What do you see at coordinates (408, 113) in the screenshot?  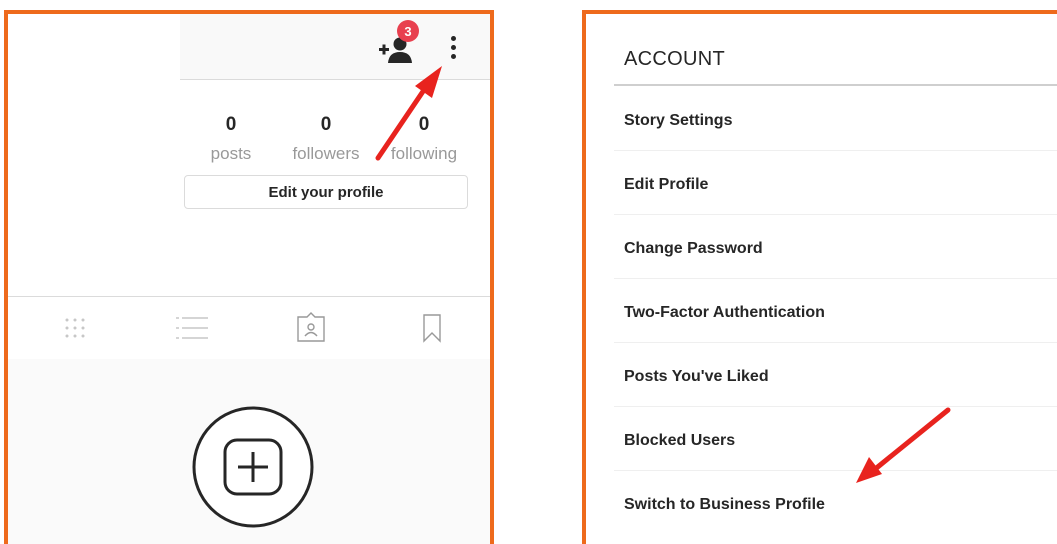 I see `arrow-to-options-icon` at bounding box center [408, 113].